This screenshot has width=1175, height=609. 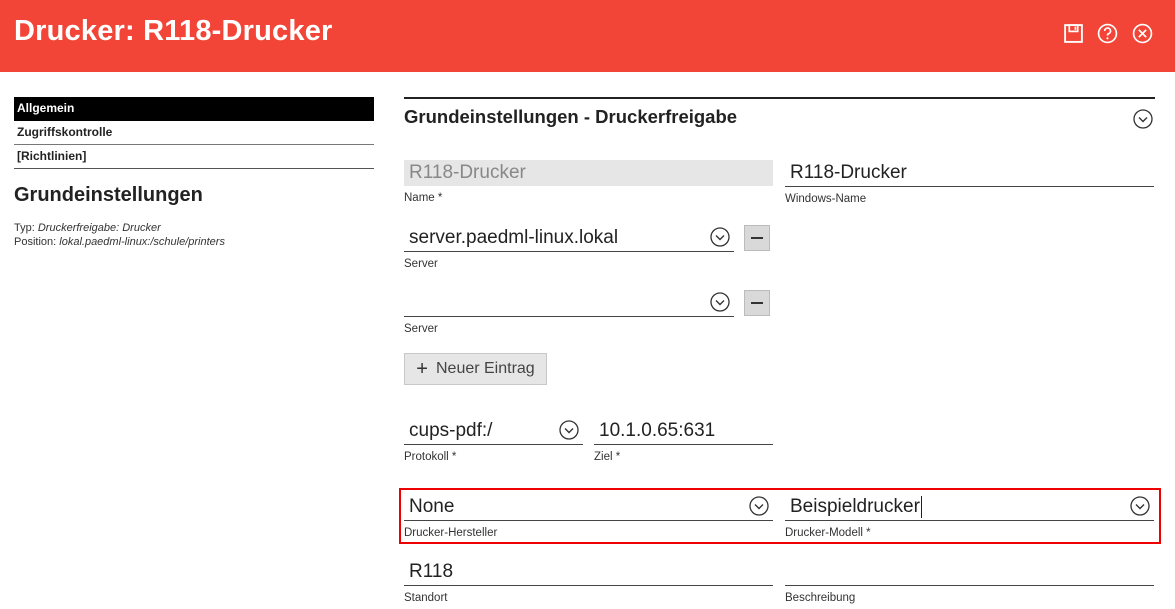 What do you see at coordinates (421, 329) in the screenshot?
I see `server-label-2: Server` at bounding box center [421, 329].